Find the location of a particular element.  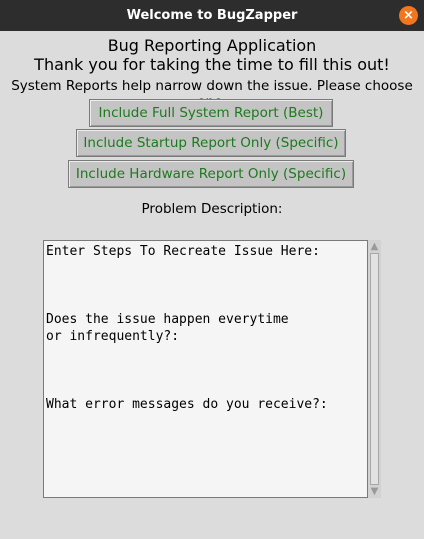

full-system-report-button: Include Full System Report (Best) is located at coordinates (211, 113).